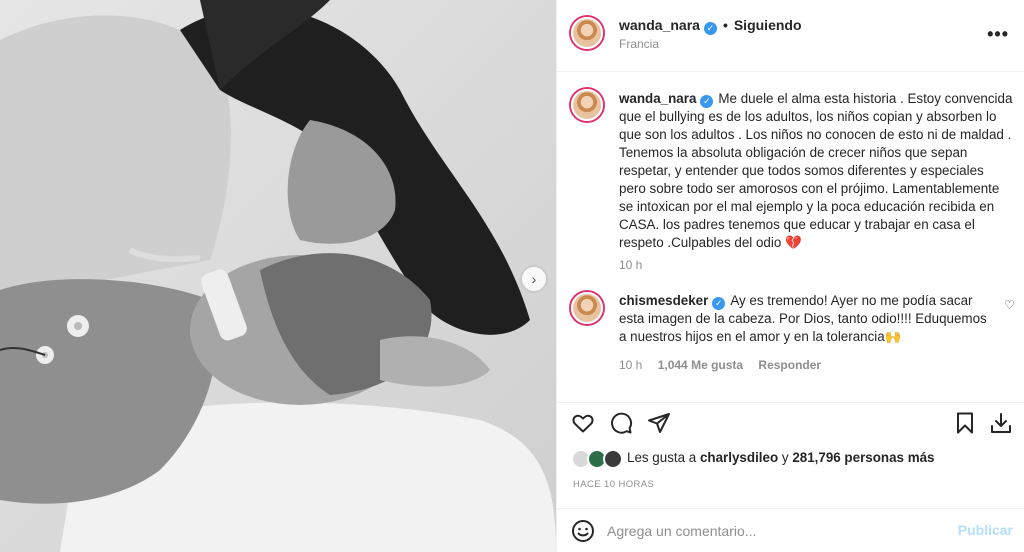  Describe the element at coordinates (863, 457) in the screenshot. I see `likes-others: 281,796 personas más` at that location.